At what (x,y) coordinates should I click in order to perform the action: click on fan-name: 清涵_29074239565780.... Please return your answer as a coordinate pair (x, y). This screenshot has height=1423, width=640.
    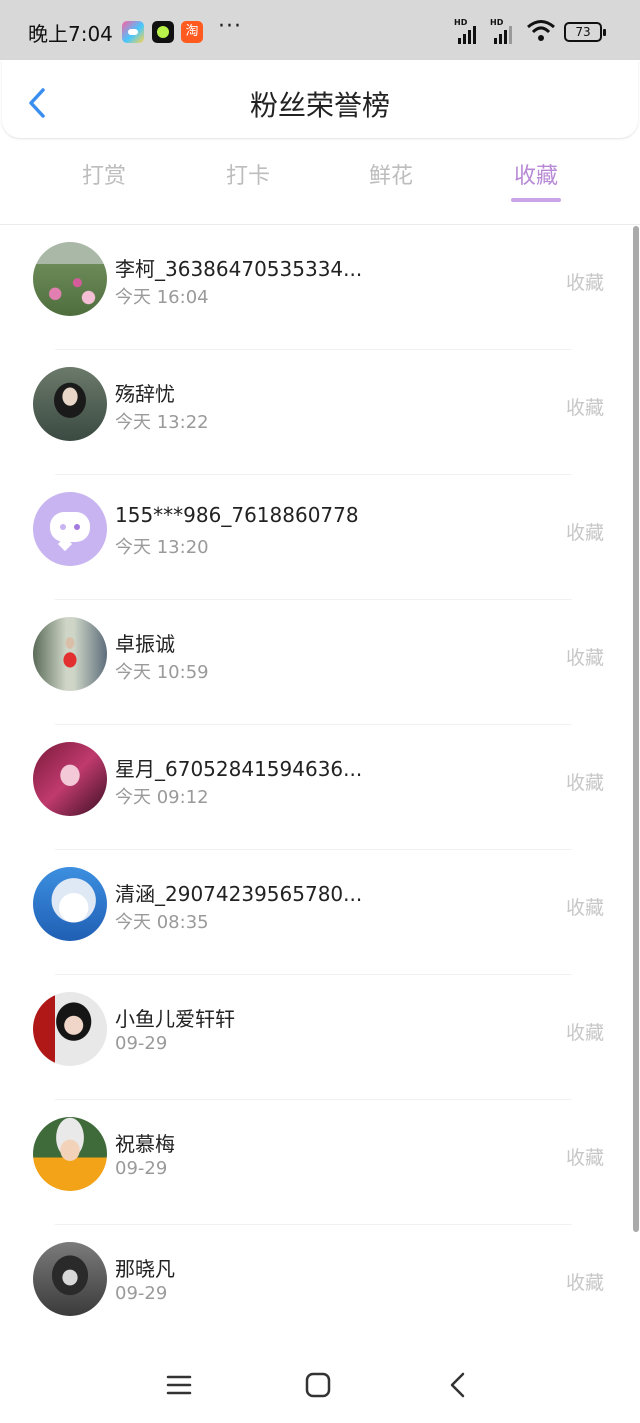
    Looking at the image, I should click on (239, 894).